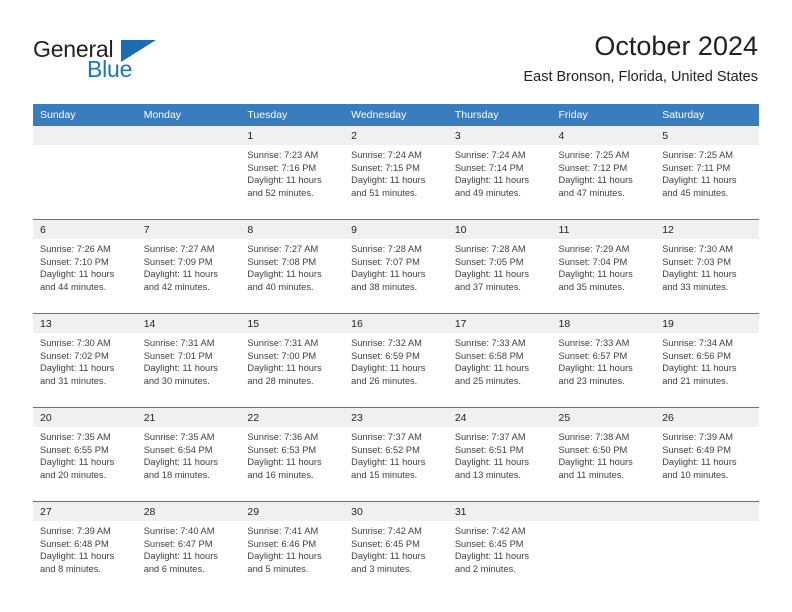  I want to click on day-number-cell: 16, so click(396, 323).